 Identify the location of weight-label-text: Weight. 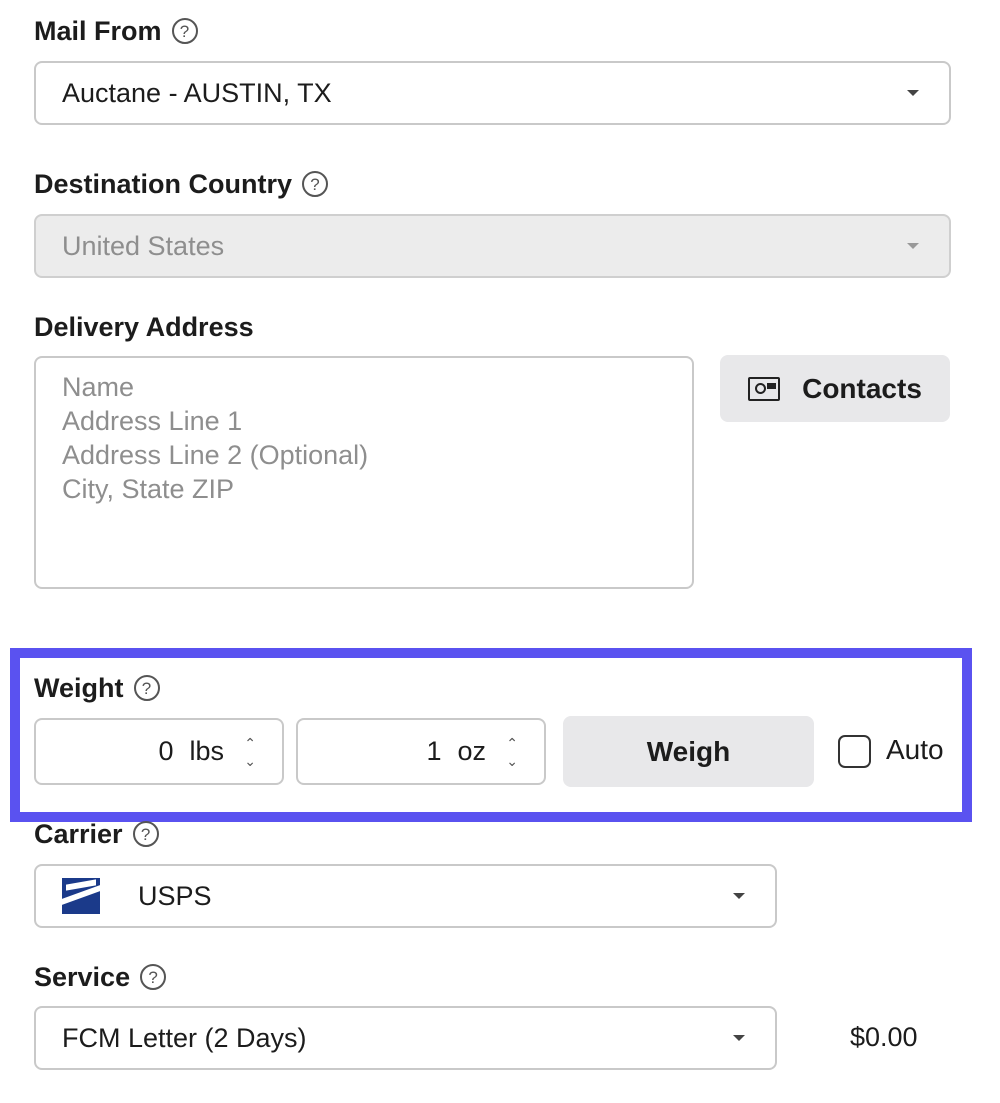
(79, 687).